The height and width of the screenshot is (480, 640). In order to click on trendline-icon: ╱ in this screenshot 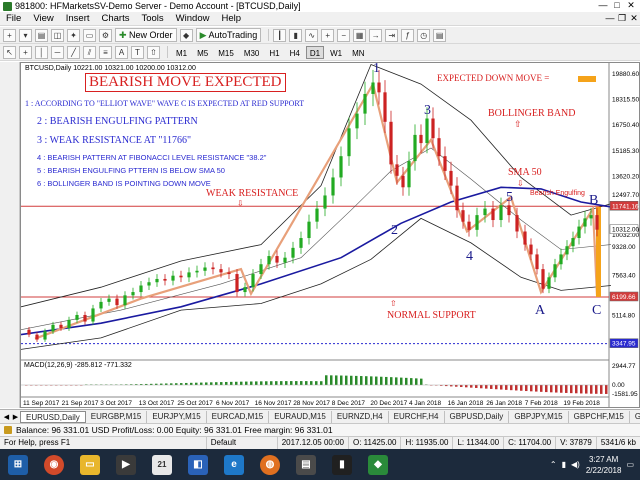, I will do `click(73, 52)`.